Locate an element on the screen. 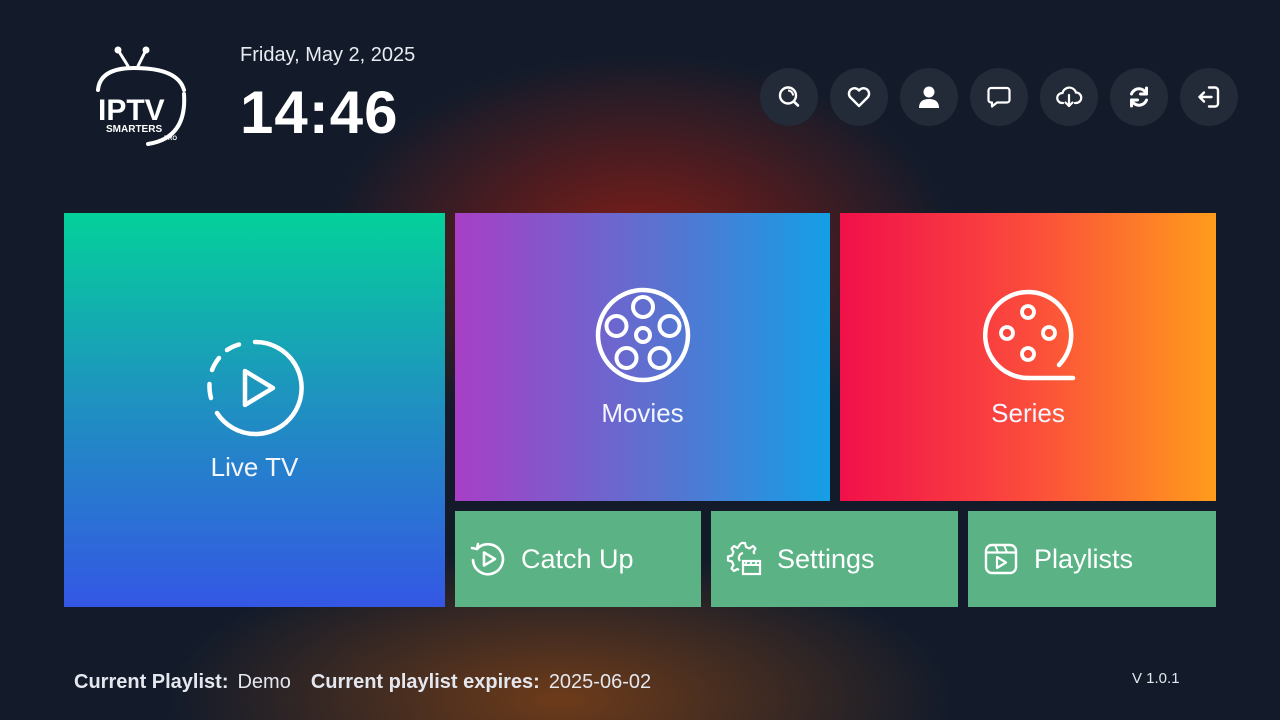 This screenshot has height=720, width=1280. current-date: Friday, May 2, 2025 is located at coordinates (328, 55).